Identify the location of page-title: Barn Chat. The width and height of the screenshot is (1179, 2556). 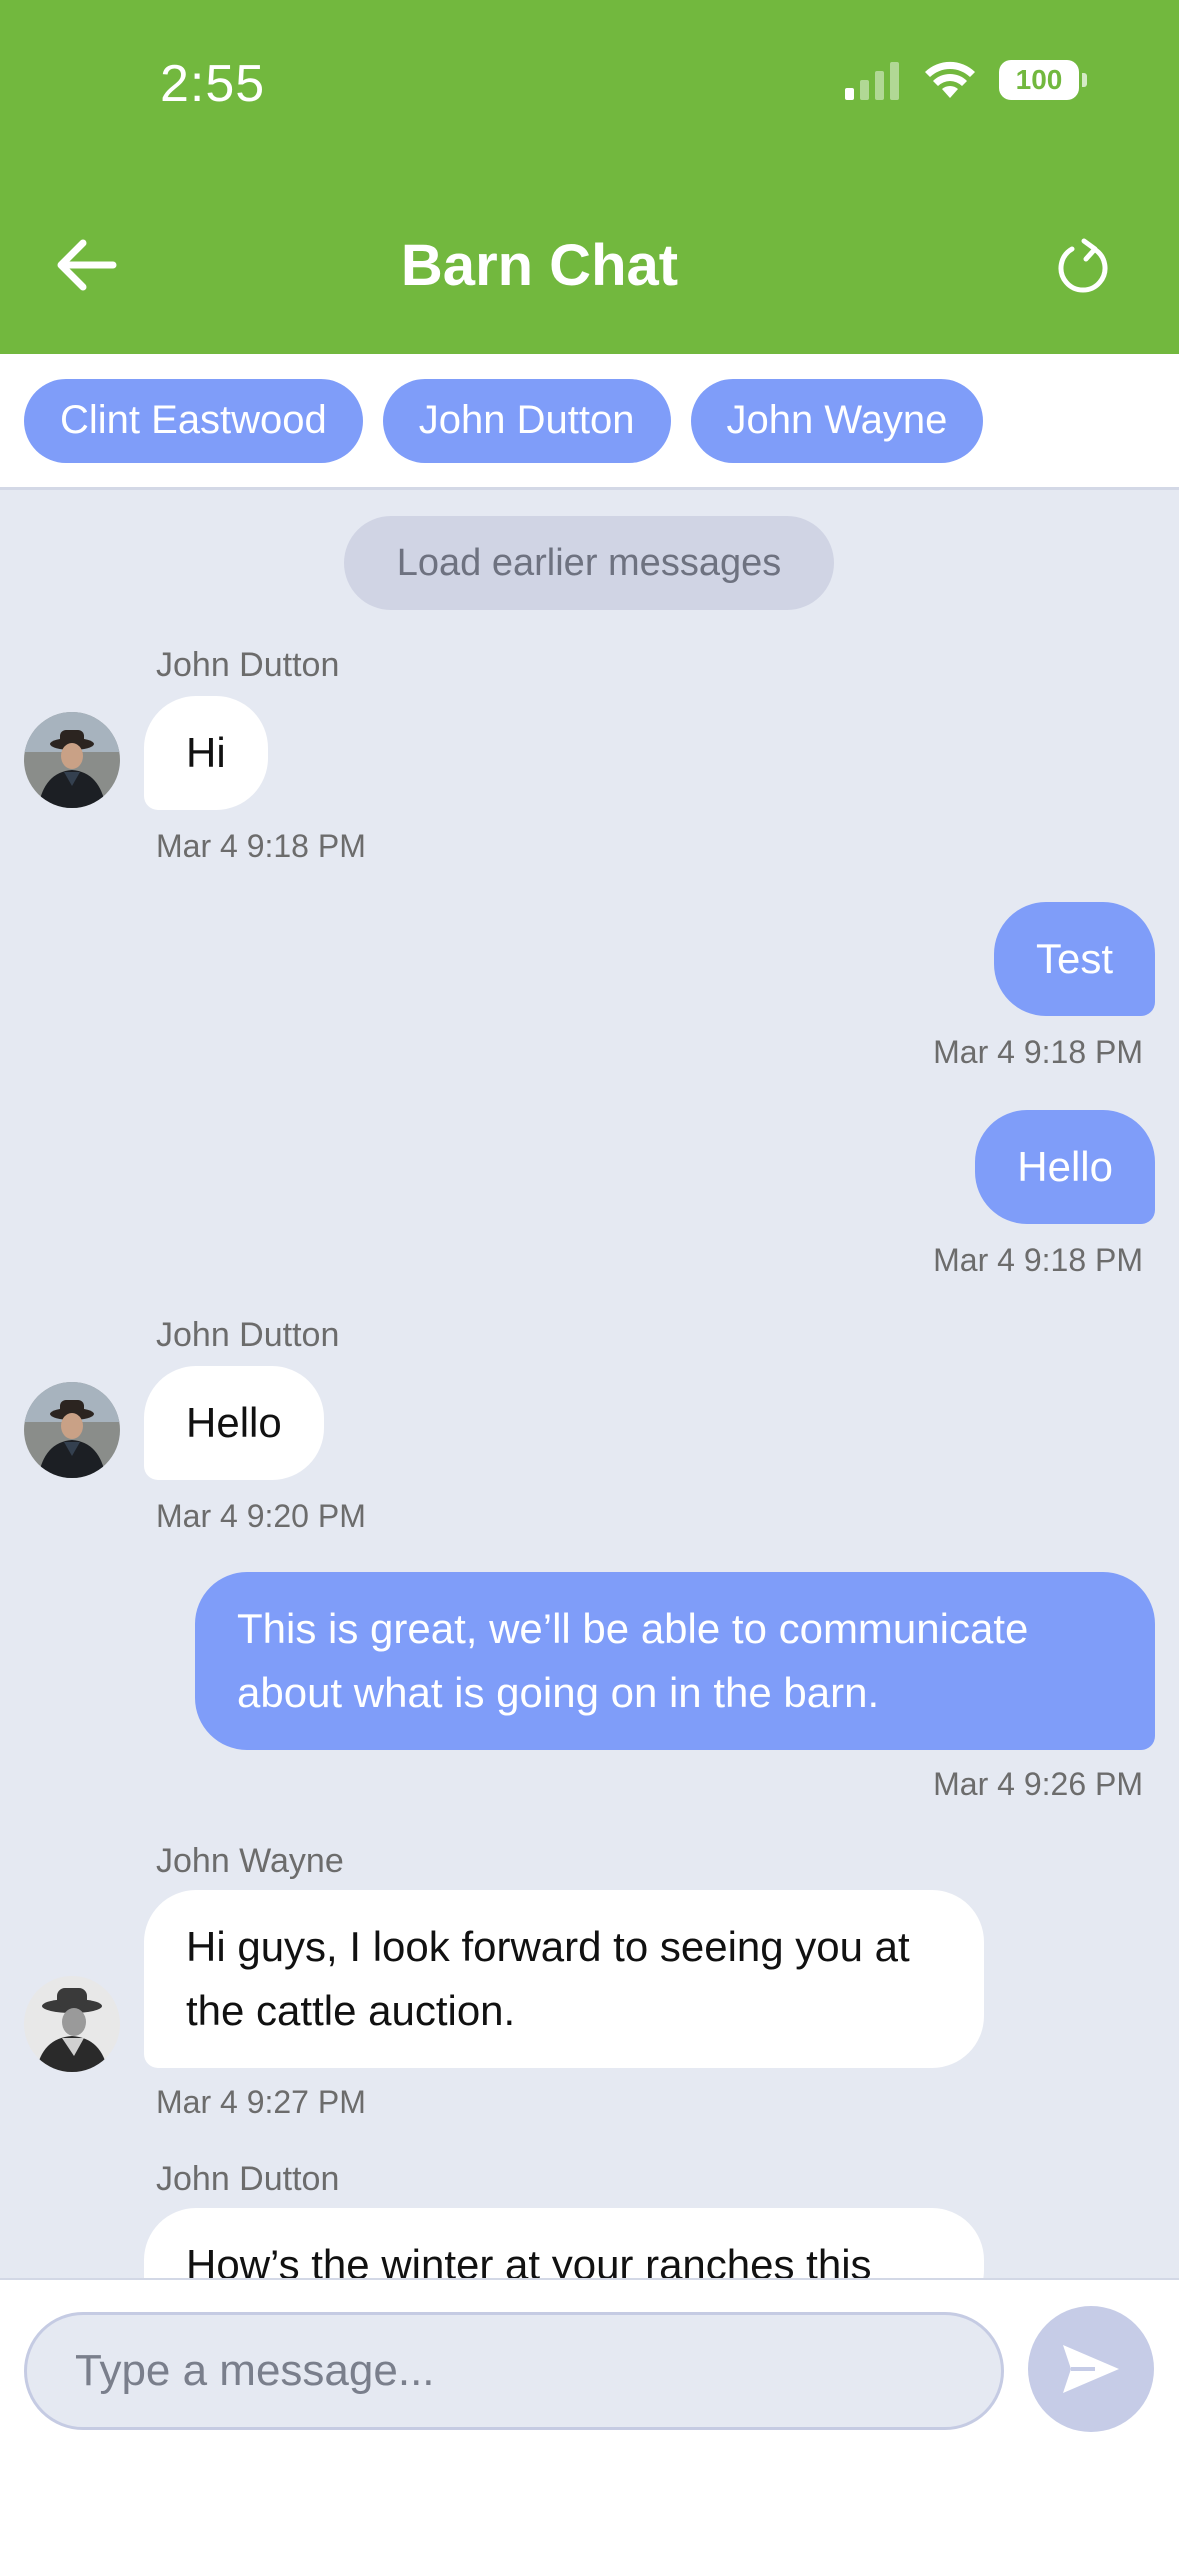
(589, 265).